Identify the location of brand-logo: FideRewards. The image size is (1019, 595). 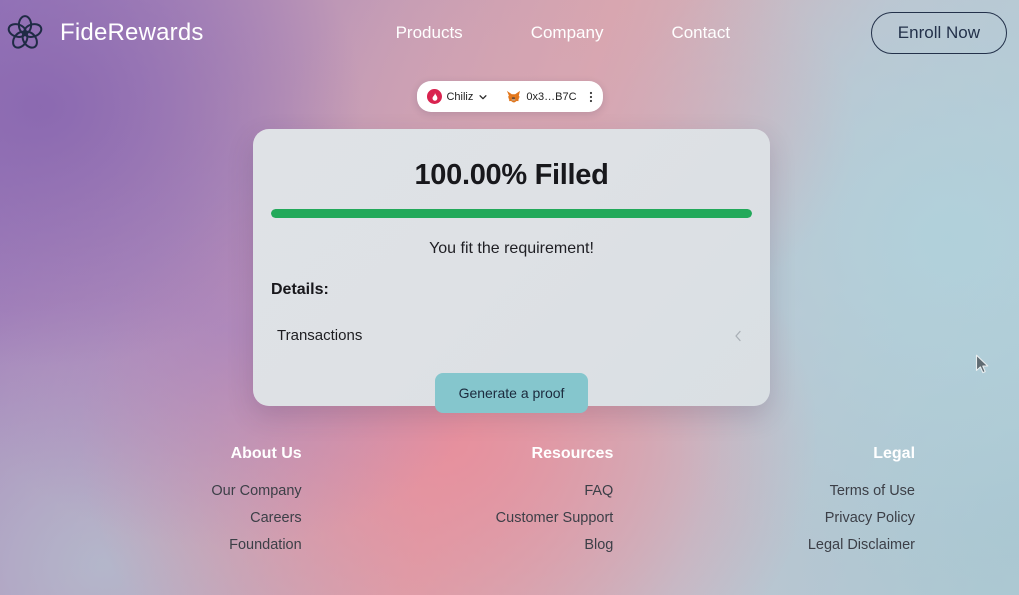
(102, 33).